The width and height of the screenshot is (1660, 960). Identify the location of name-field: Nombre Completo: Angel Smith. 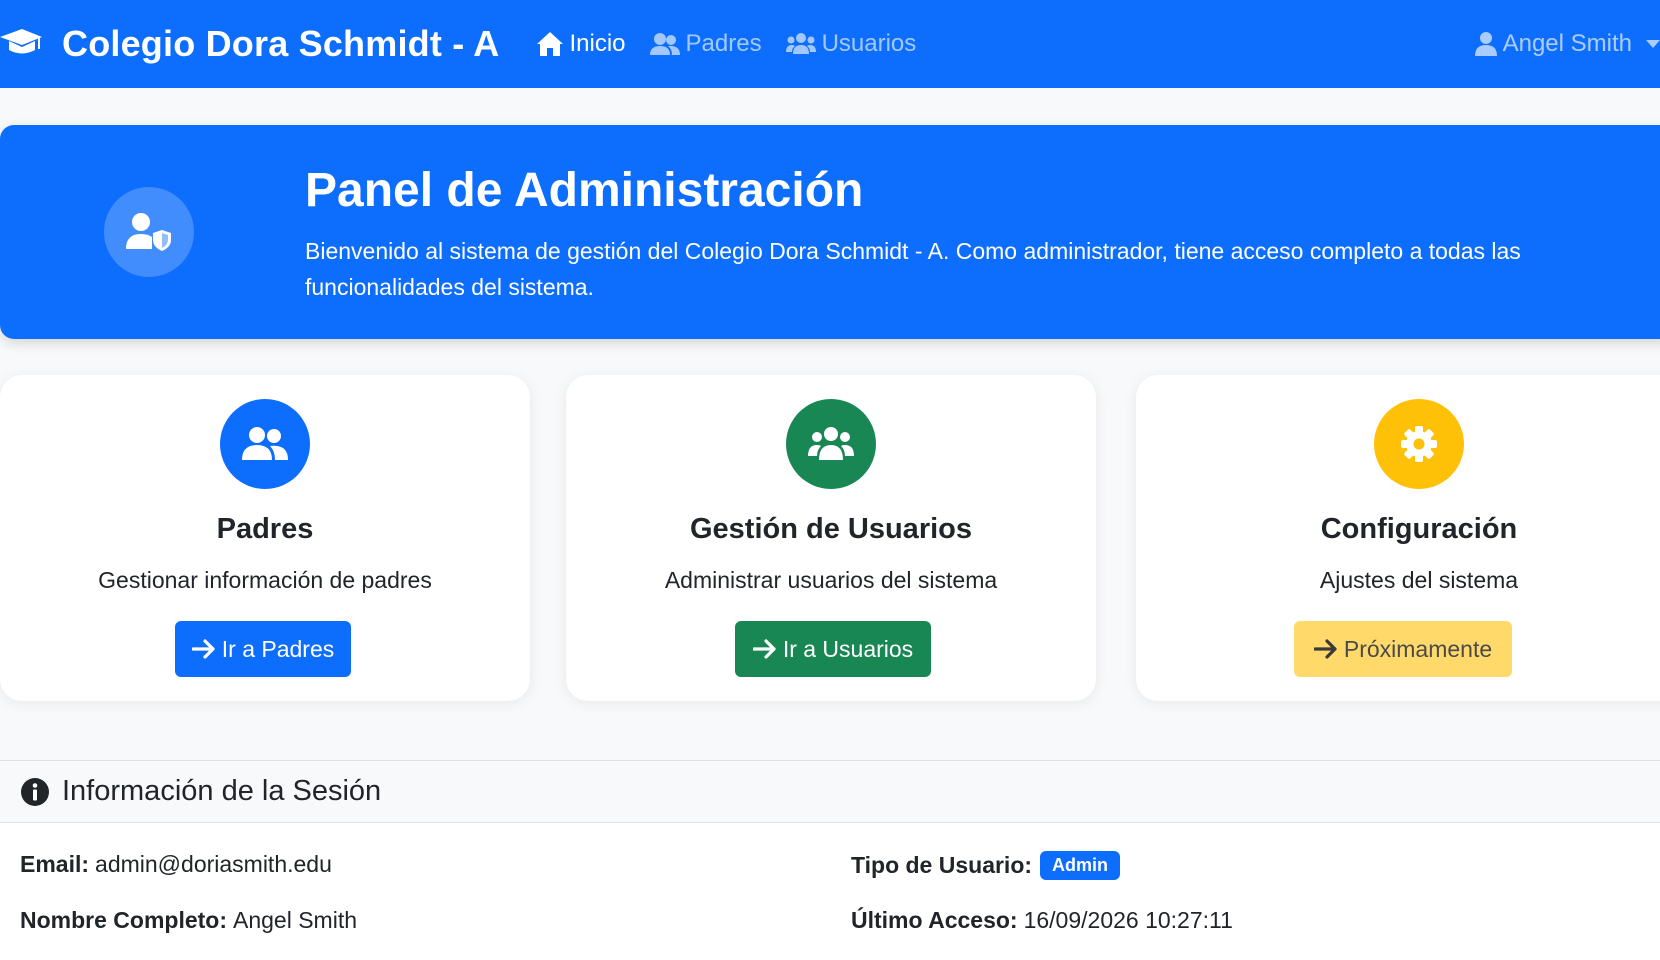
(188, 920).